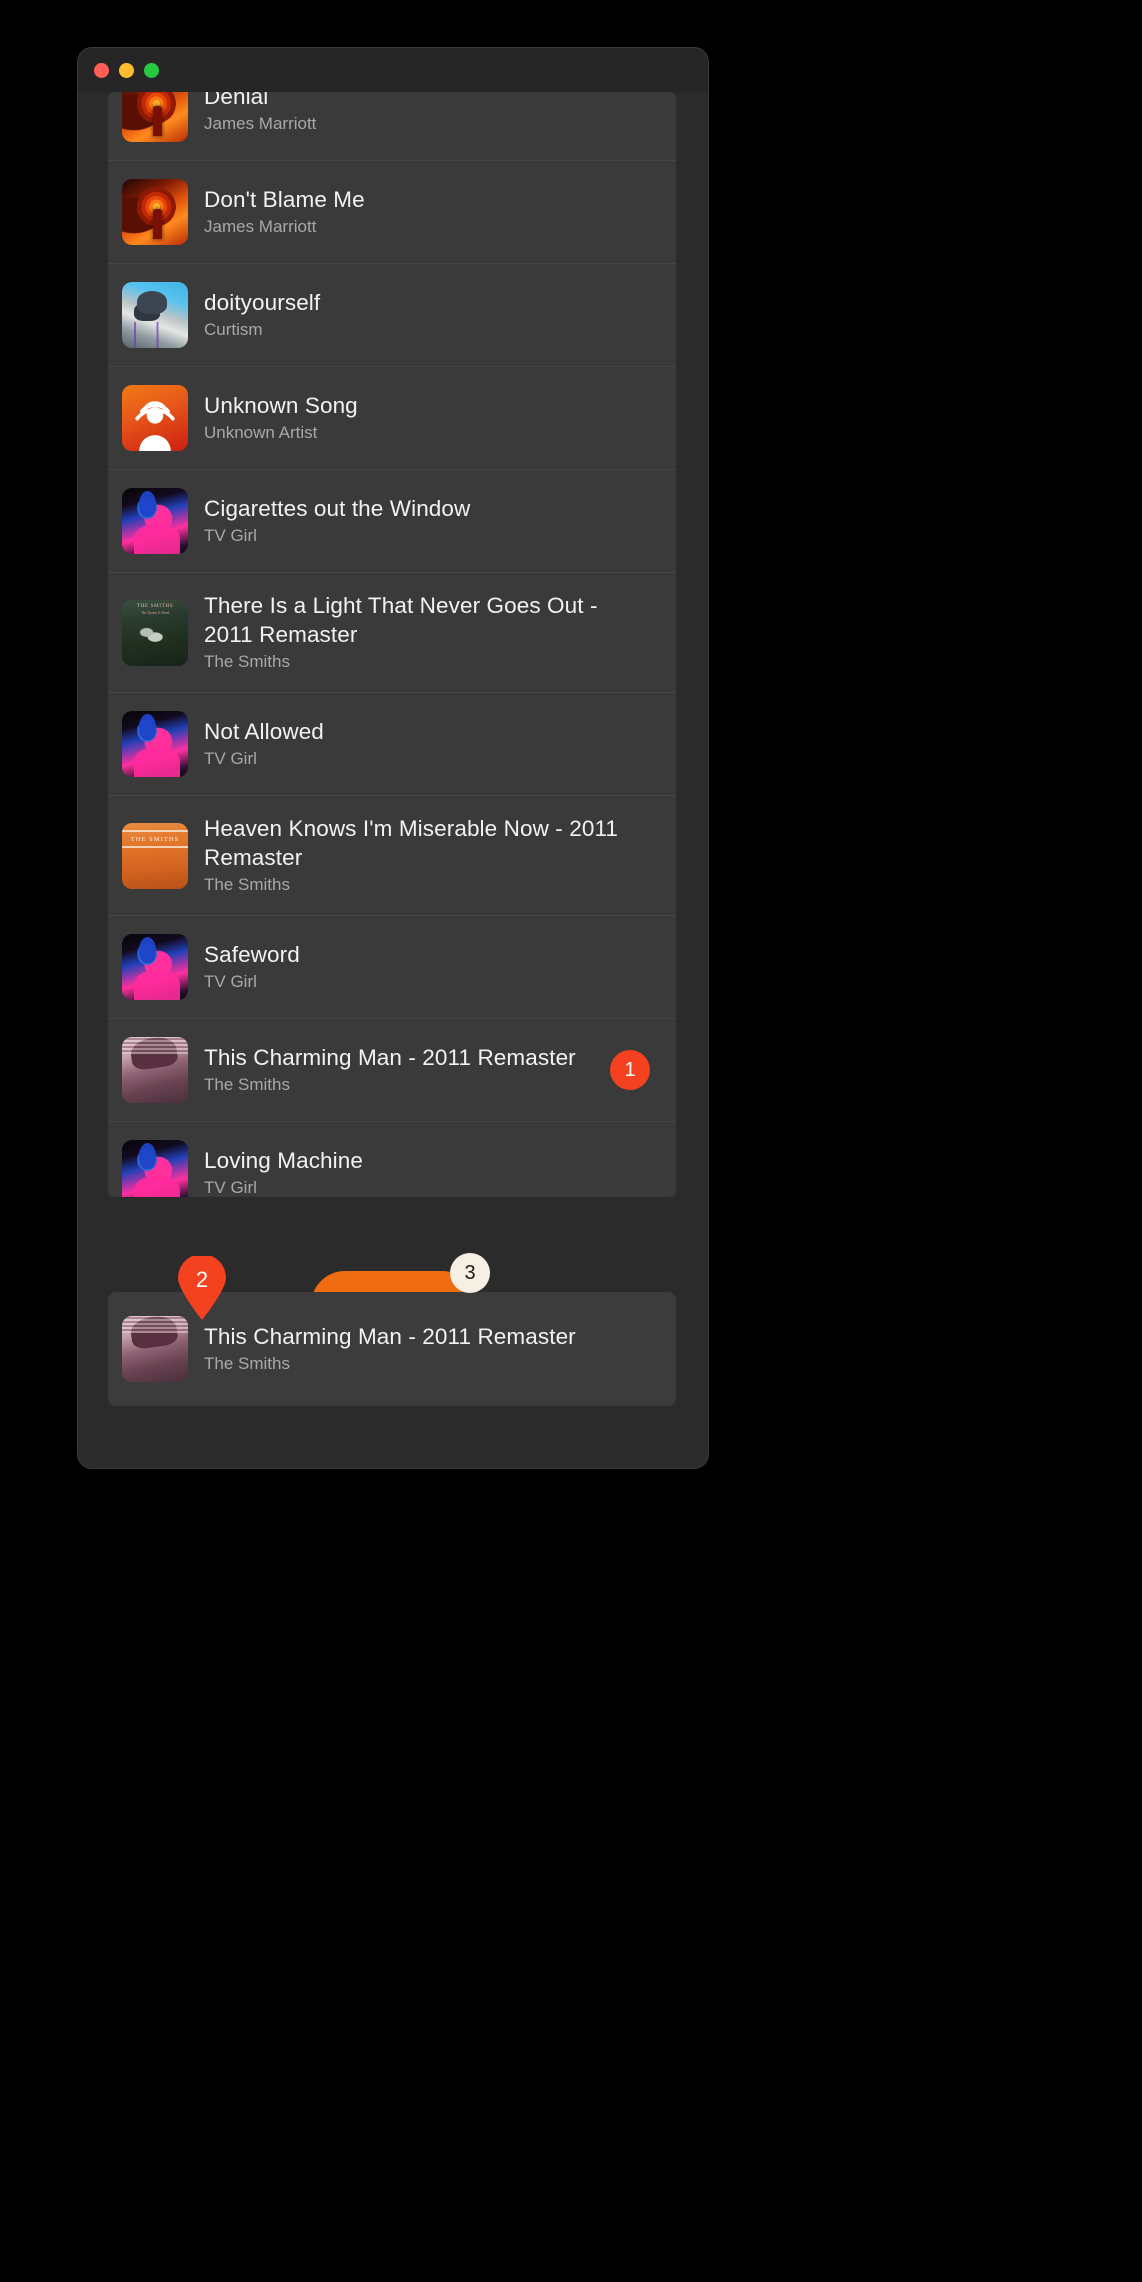  Describe the element at coordinates (432, 114) in the screenshot. I see `song-meta: Denial James Marriott` at that location.